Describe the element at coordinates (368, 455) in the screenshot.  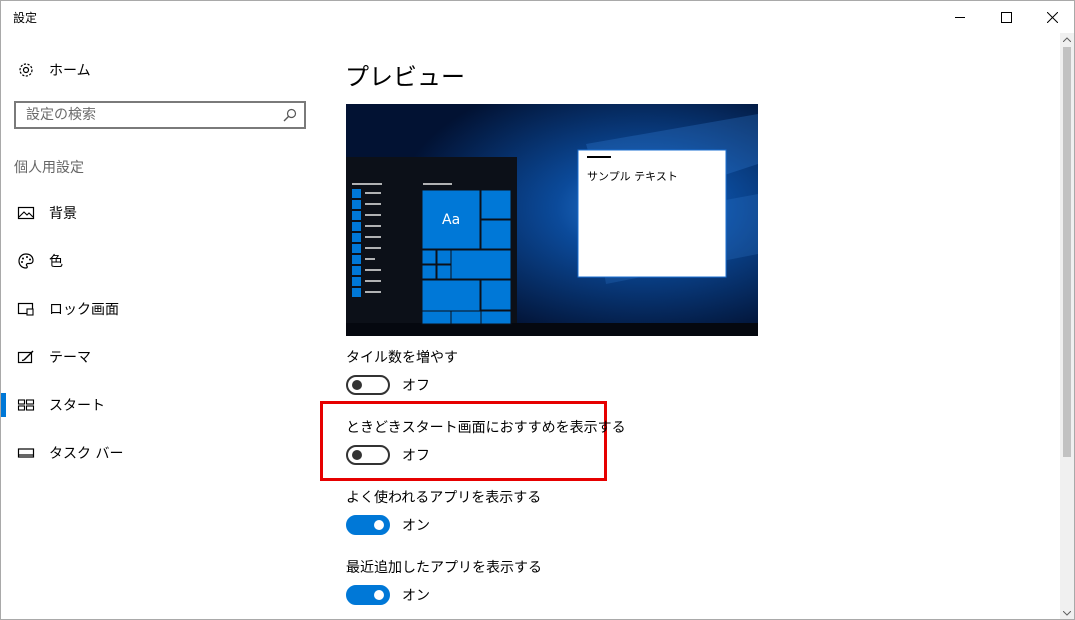
I see `toggle-suggestions` at that location.